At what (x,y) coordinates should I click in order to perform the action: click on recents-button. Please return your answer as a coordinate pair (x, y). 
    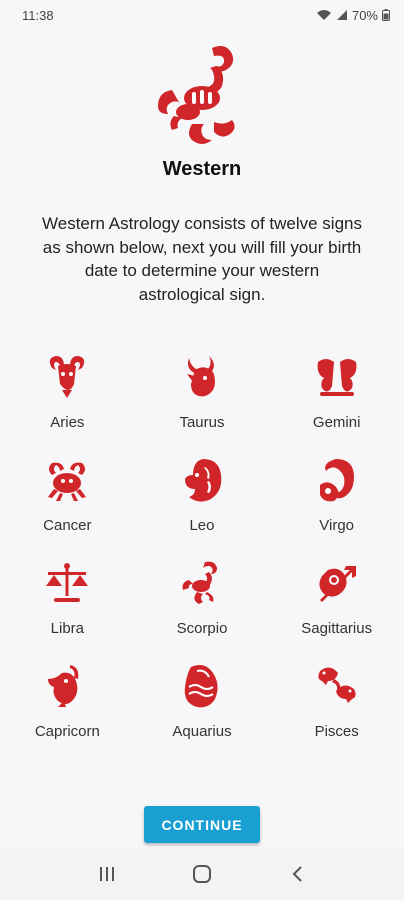
    Looking at the image, I should click on (107, 874).